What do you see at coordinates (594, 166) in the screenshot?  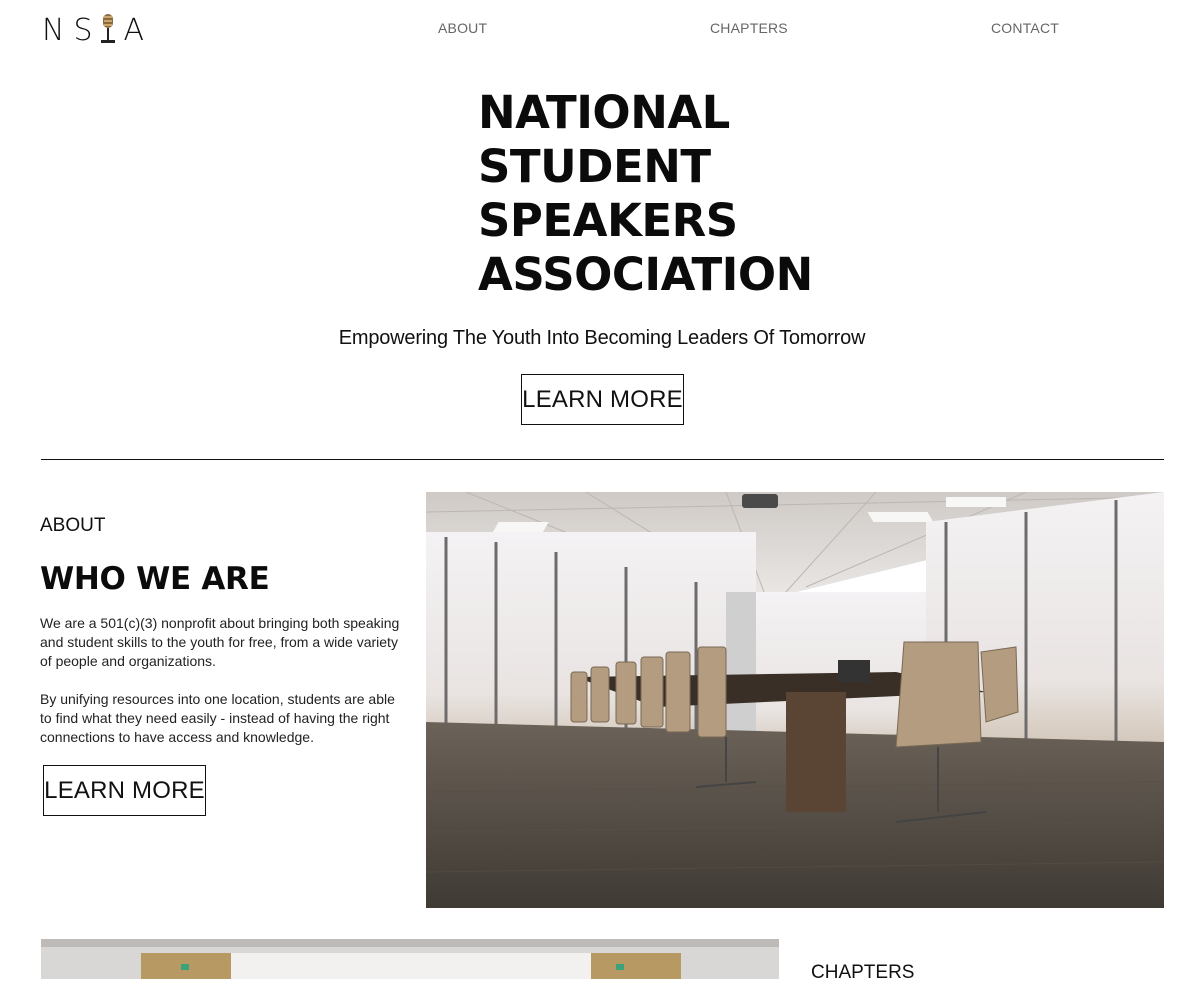 I see `hero-title-line: STUDENT` at bounding box center [594, 166].